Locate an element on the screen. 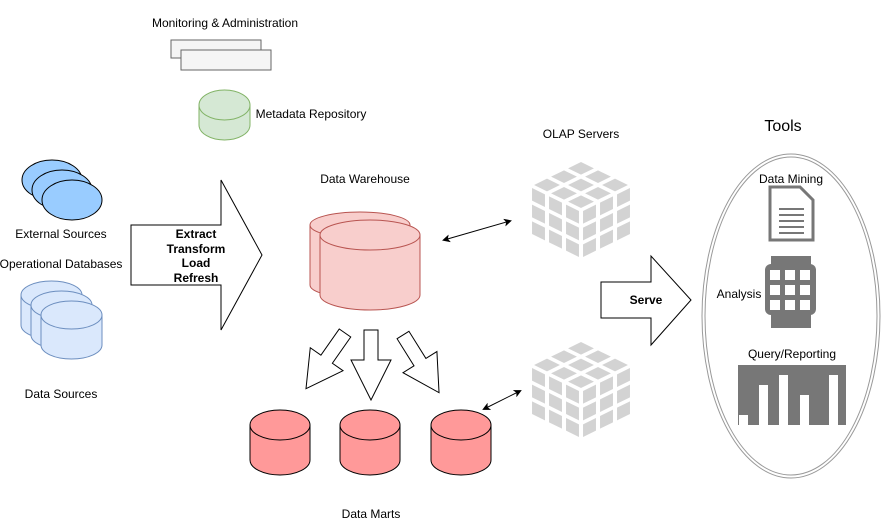  warehouse-to-marts-arrows is located at coordinates (372, 365).